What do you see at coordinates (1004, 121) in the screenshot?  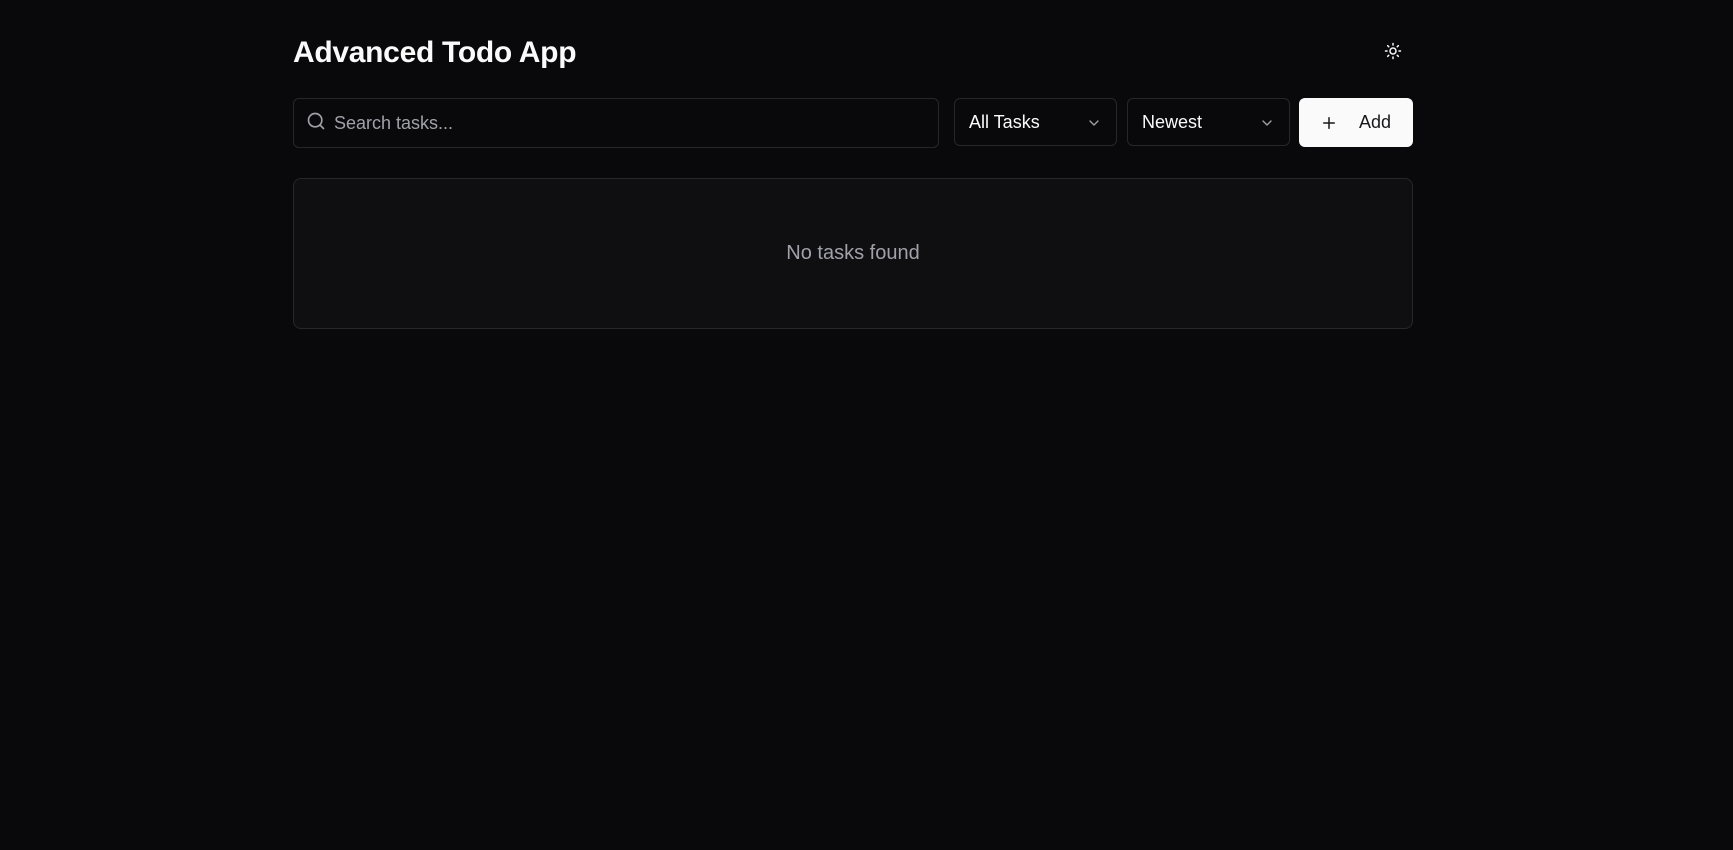 I see `filter-select-value: All Tasks` at bounding box center [1004, 121].